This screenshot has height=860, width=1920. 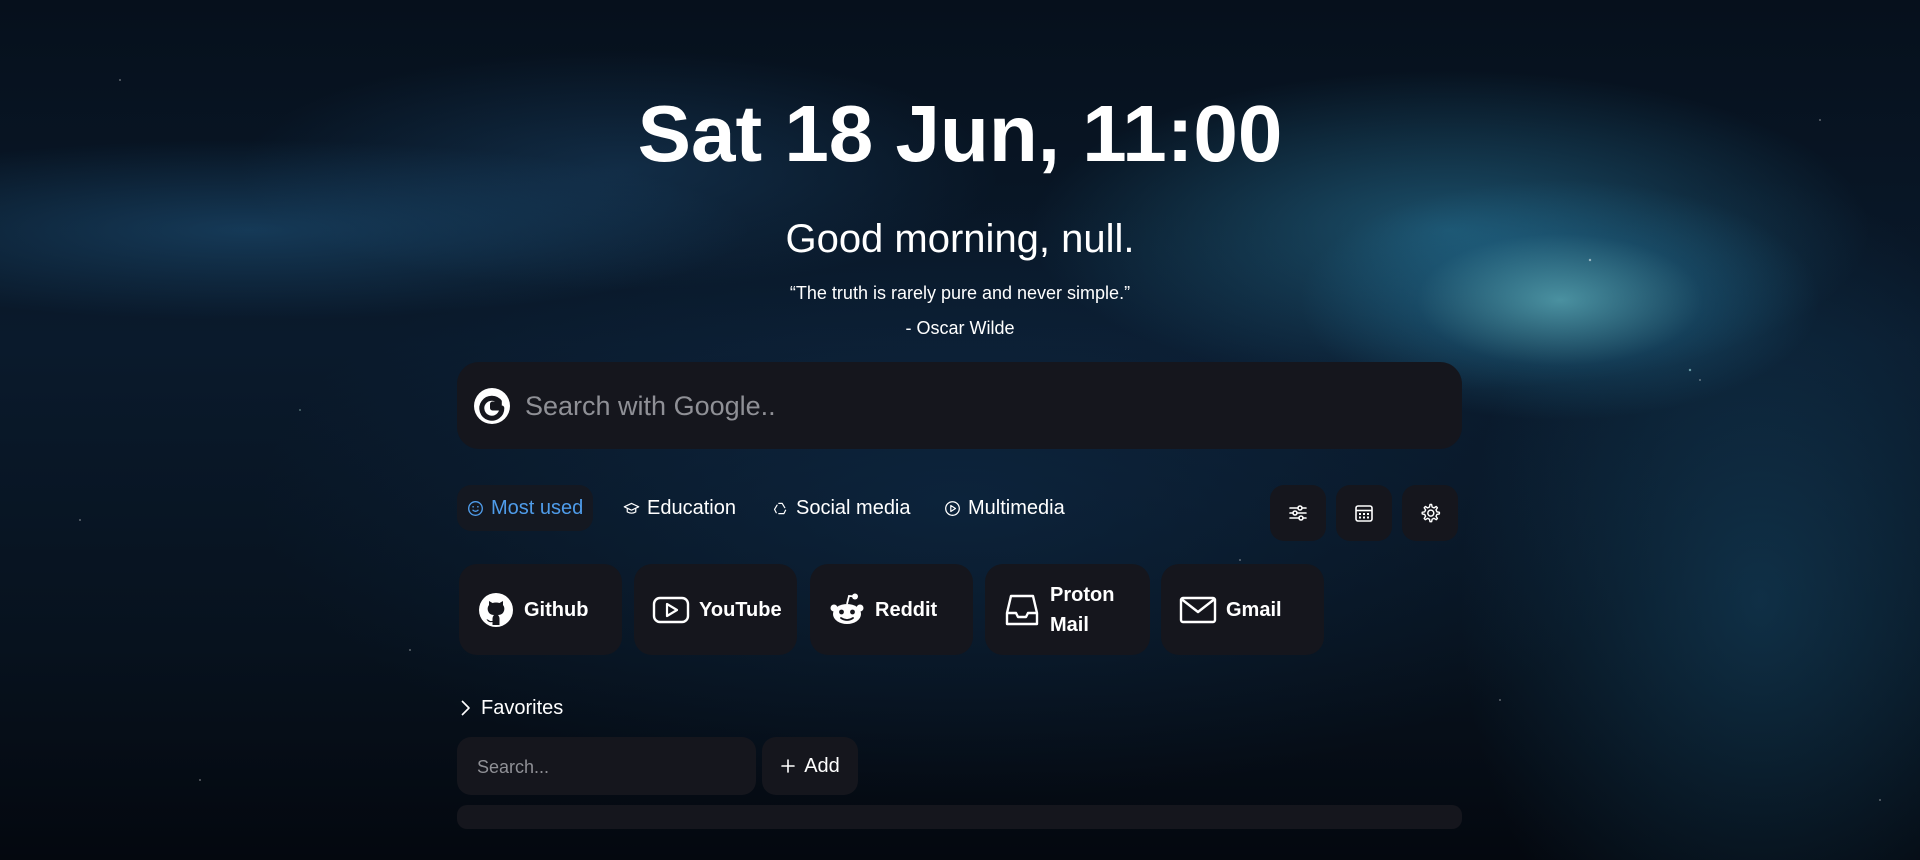 What do you see at coordinates (612, 767) in the screenshot?
I see `favorites-search-input` at bounding box center [612, 767].